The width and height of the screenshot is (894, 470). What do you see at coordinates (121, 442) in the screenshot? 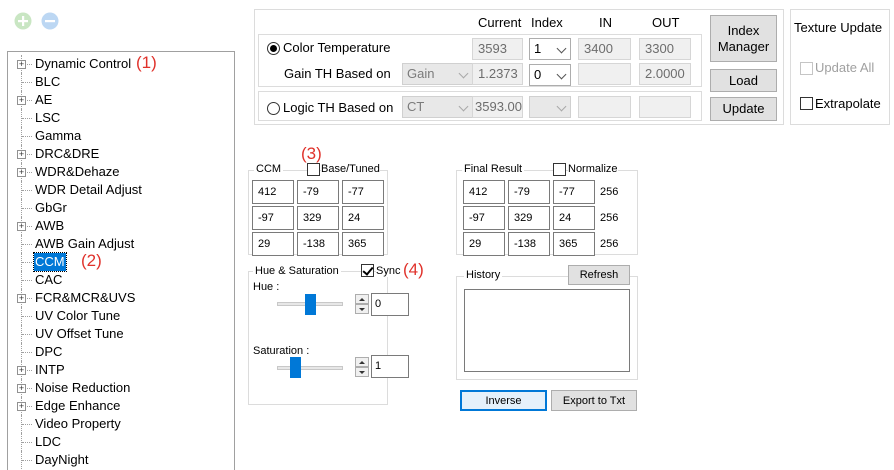
I see `tree-item: LDC` at bounding box center [121, 442].